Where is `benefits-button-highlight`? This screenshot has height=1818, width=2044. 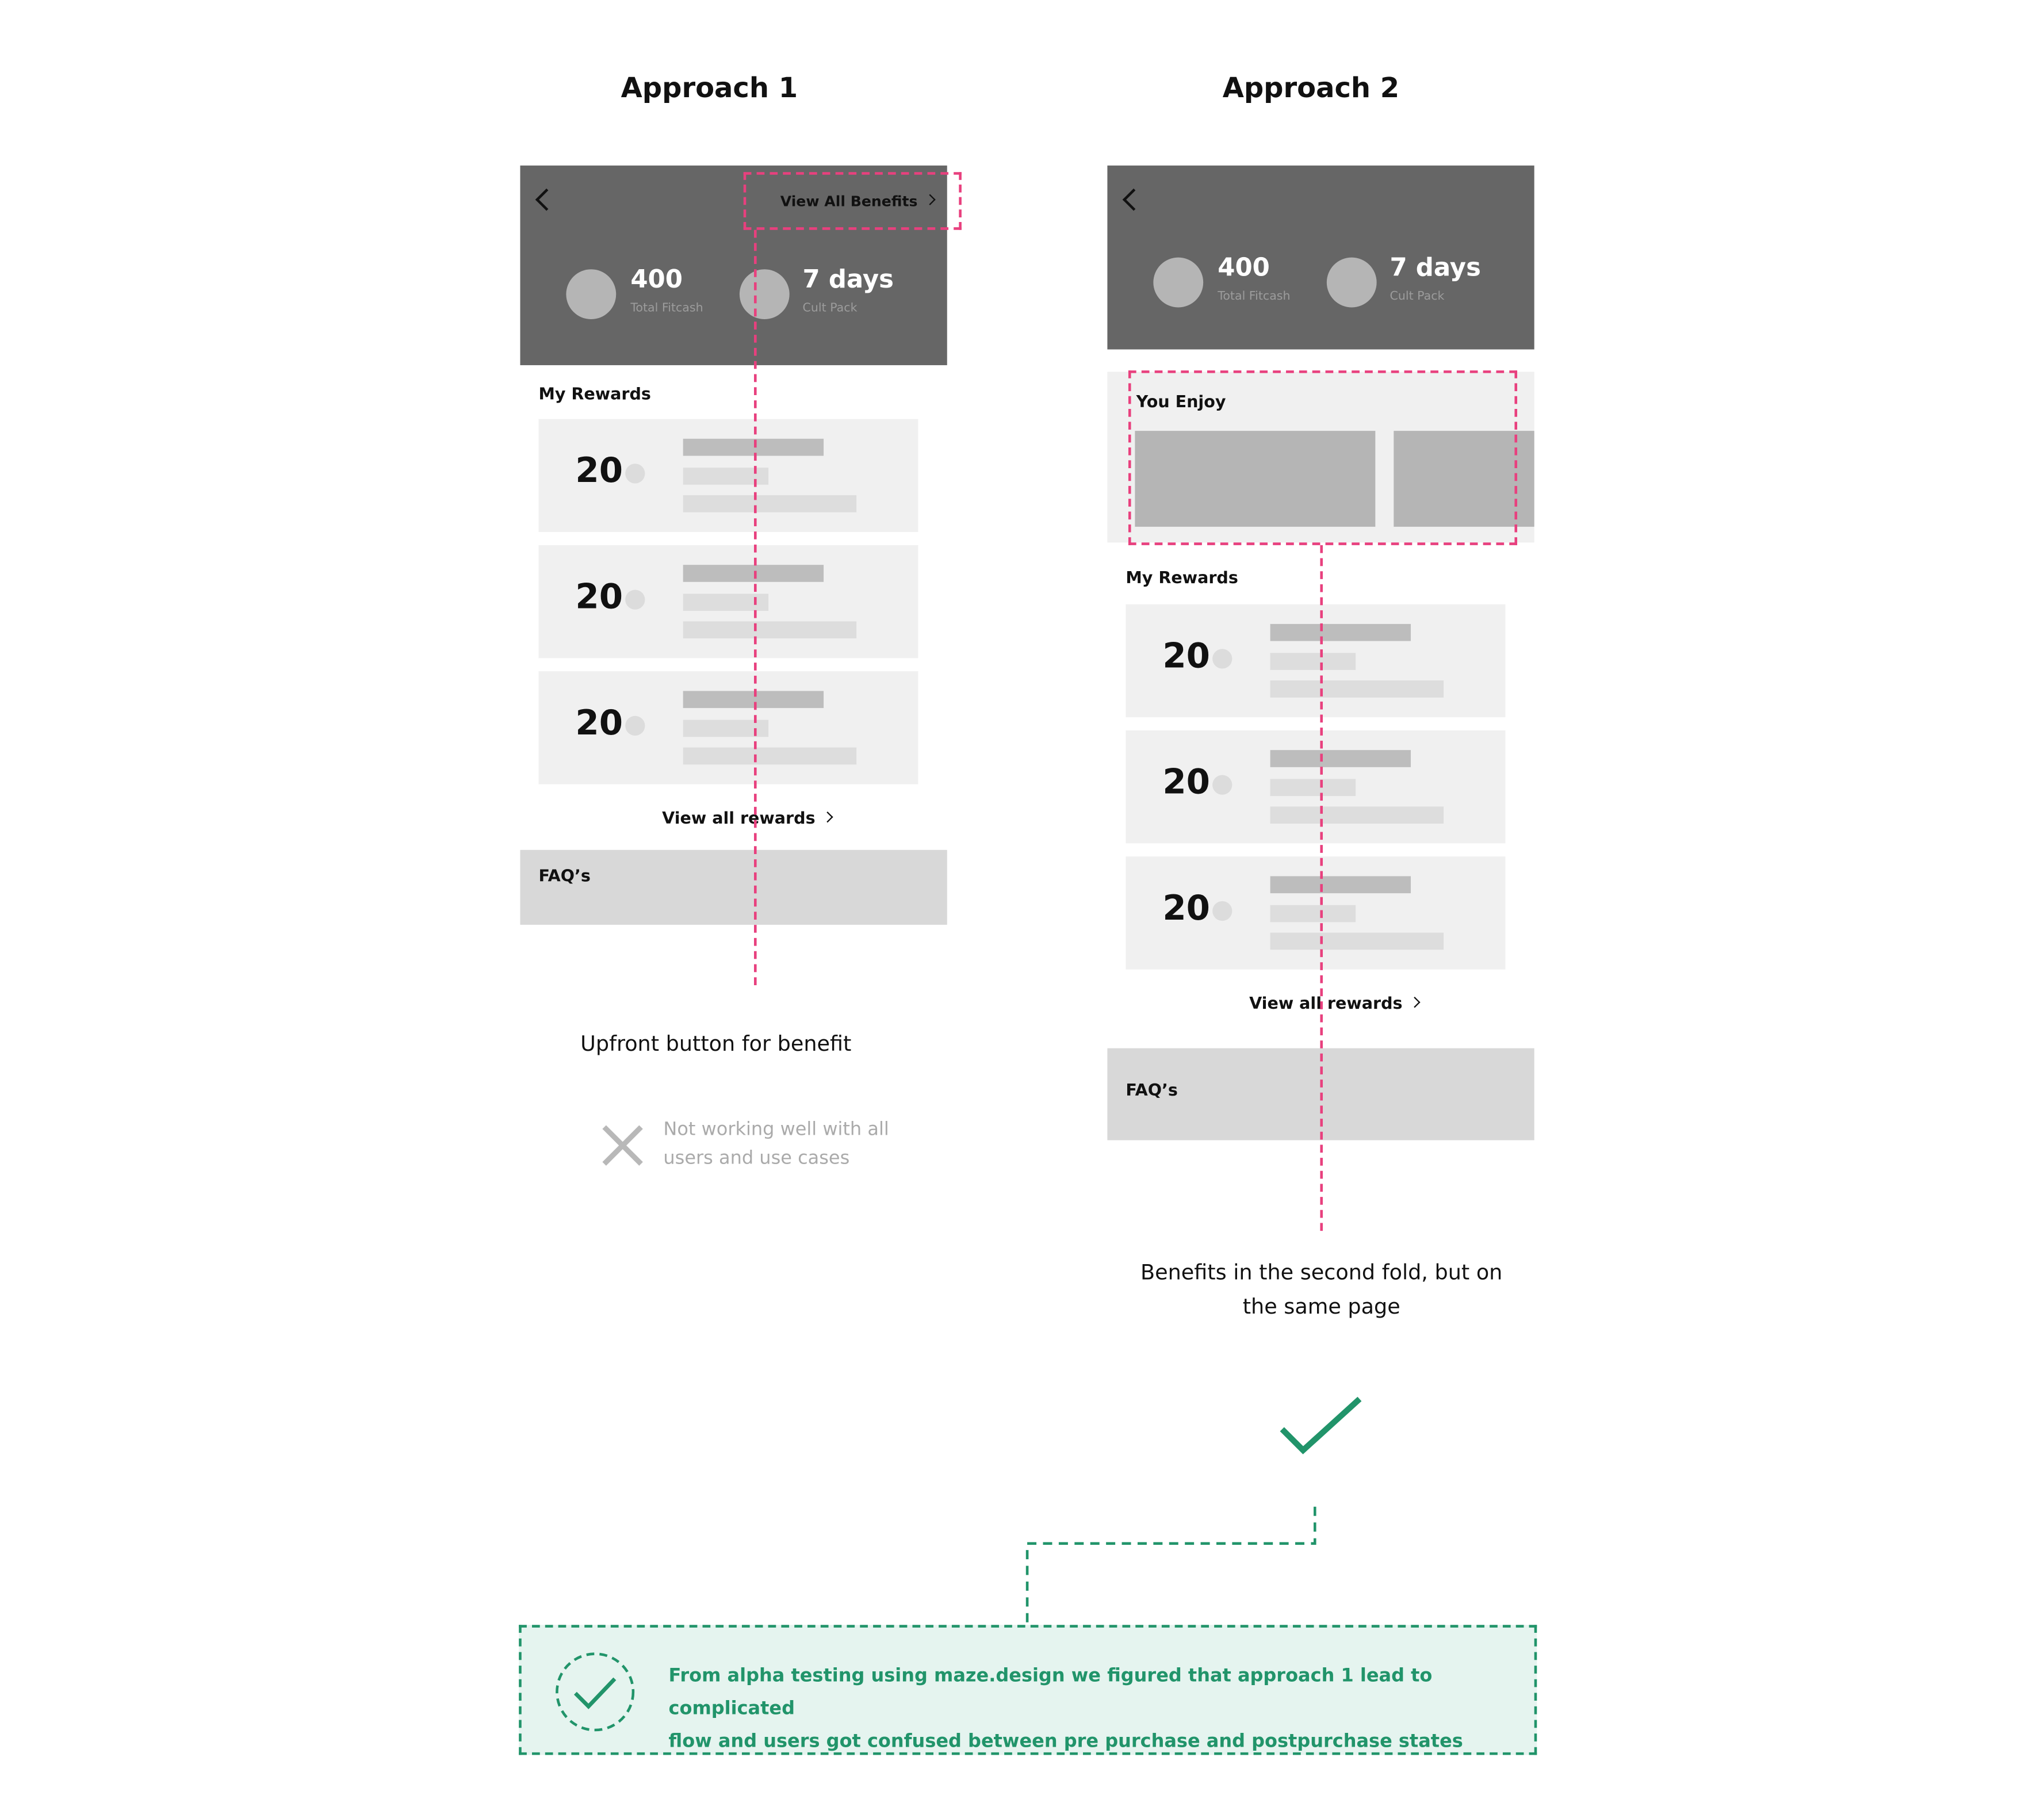
benefits-button-highlight is located at coordinates (853, 201).